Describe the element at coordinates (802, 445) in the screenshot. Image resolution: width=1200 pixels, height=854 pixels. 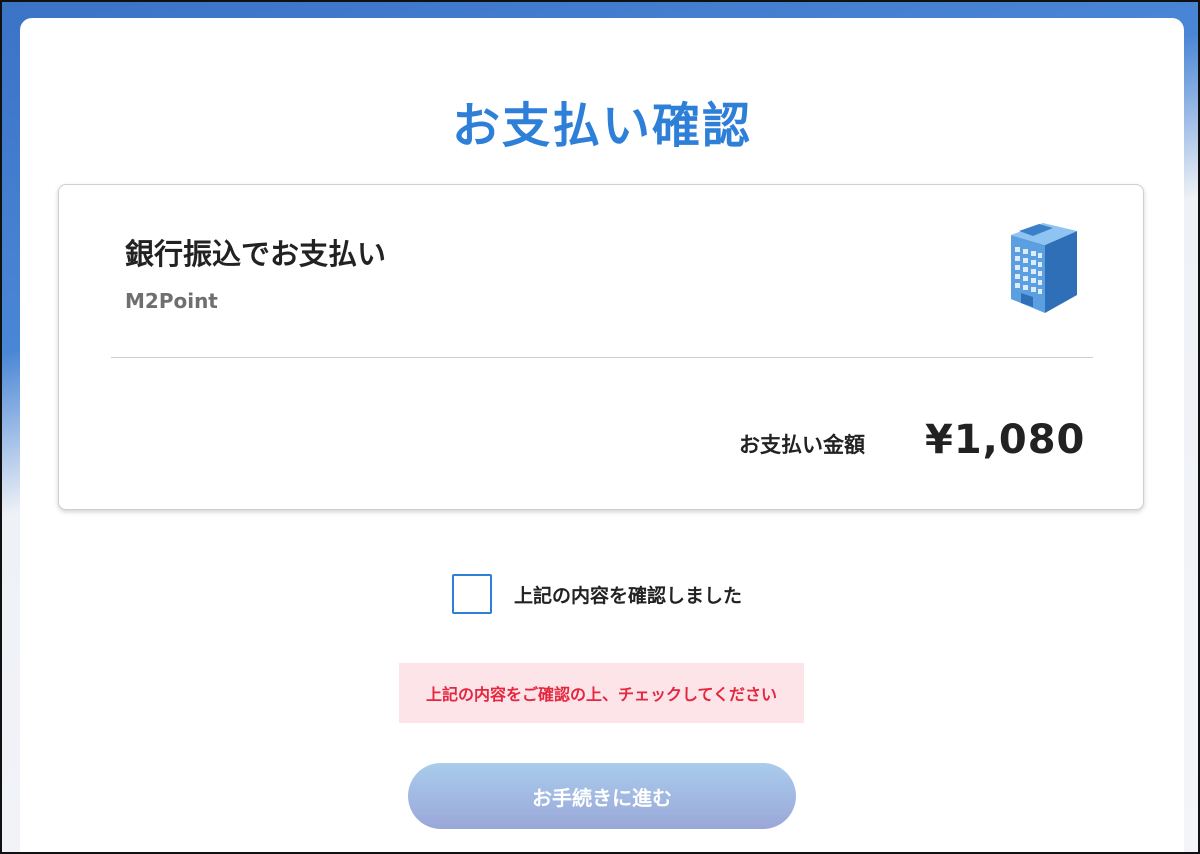
I see `amount-label: お支払い金額` at that location.